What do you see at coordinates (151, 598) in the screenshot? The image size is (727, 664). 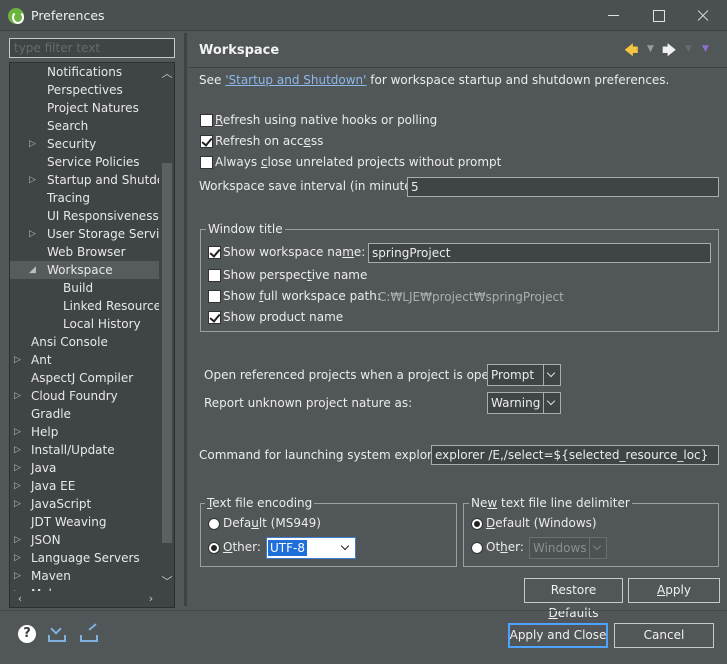 I see `scroll-right-icon: ›` at bounding box center [151, 598].